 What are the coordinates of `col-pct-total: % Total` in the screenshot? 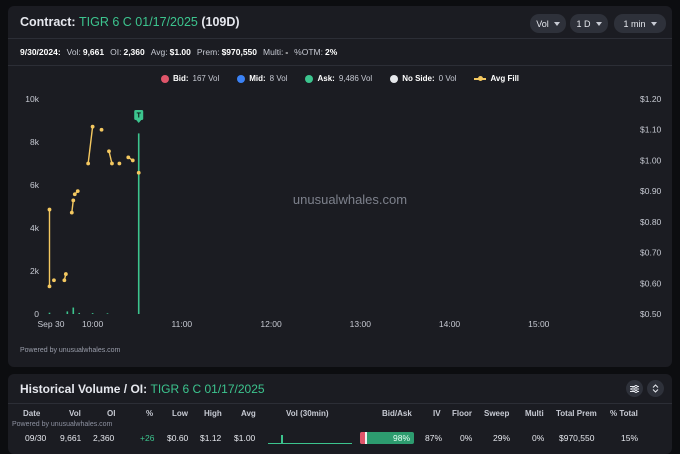 It's located at (624, 413).